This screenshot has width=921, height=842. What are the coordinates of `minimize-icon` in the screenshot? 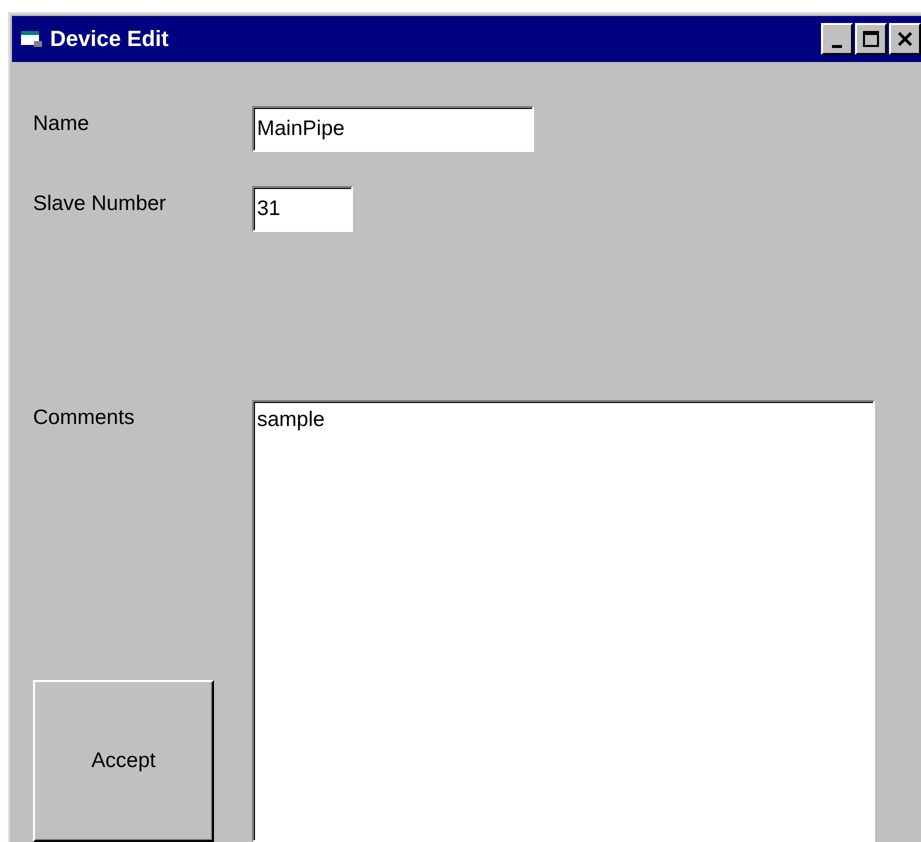 It's located at (837, 46).